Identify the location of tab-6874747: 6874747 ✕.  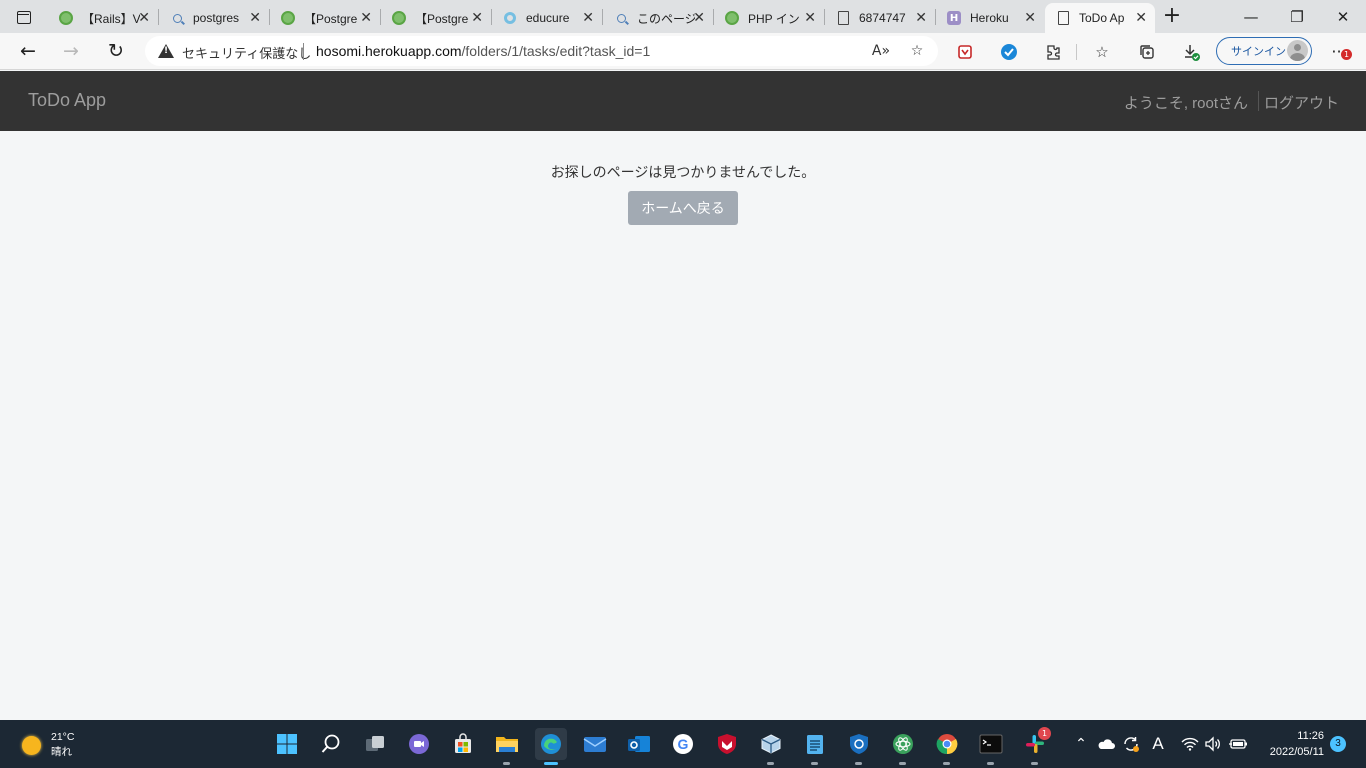
(880, 18).